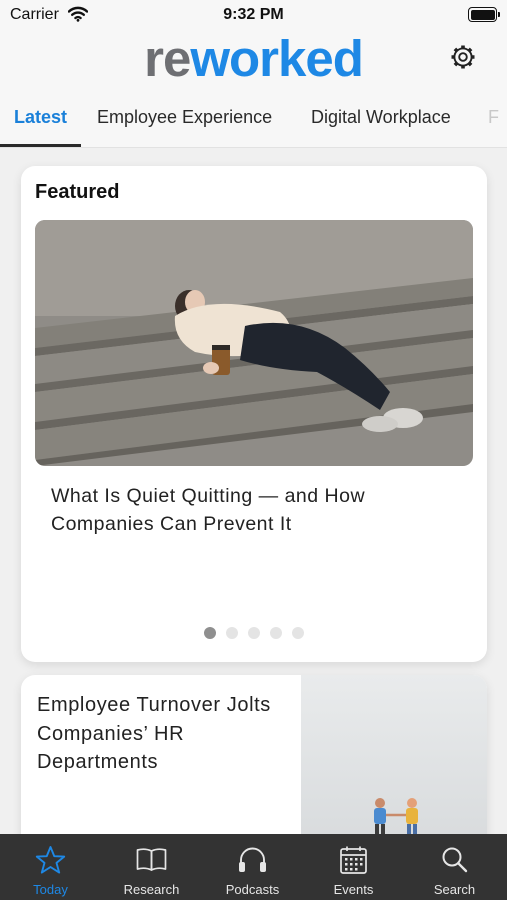 The height and width of the screenshot is (900, 507). I want to click on tab-employee-experience: Employee Experience, so click(184, 117).